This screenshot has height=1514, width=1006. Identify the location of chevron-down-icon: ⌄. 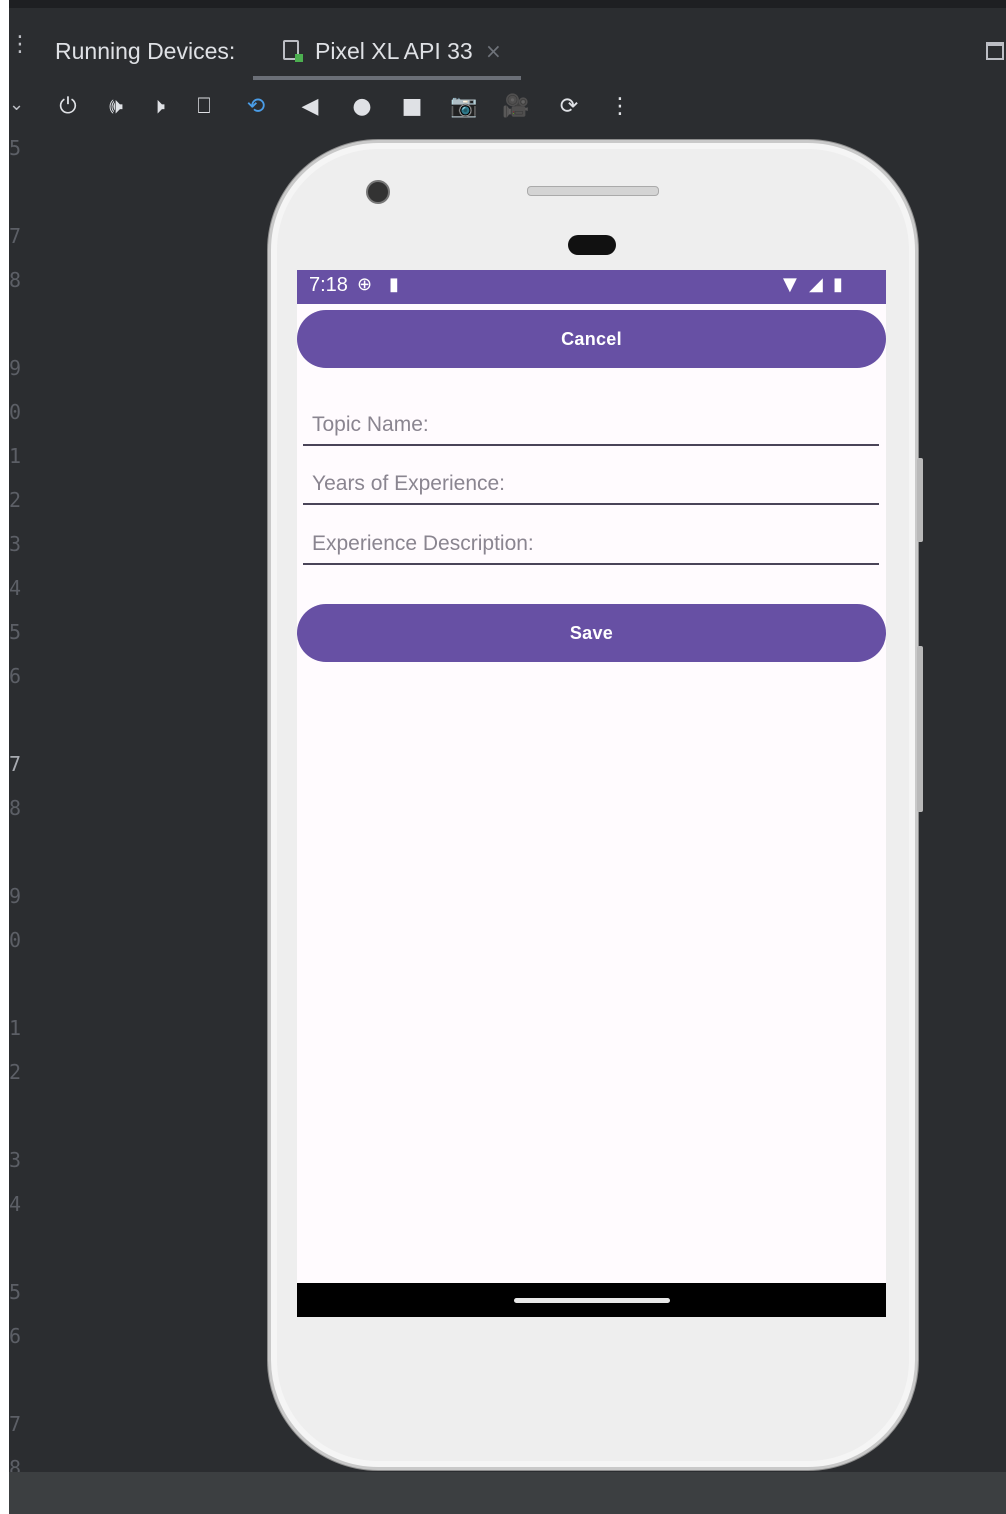
(18, 104).